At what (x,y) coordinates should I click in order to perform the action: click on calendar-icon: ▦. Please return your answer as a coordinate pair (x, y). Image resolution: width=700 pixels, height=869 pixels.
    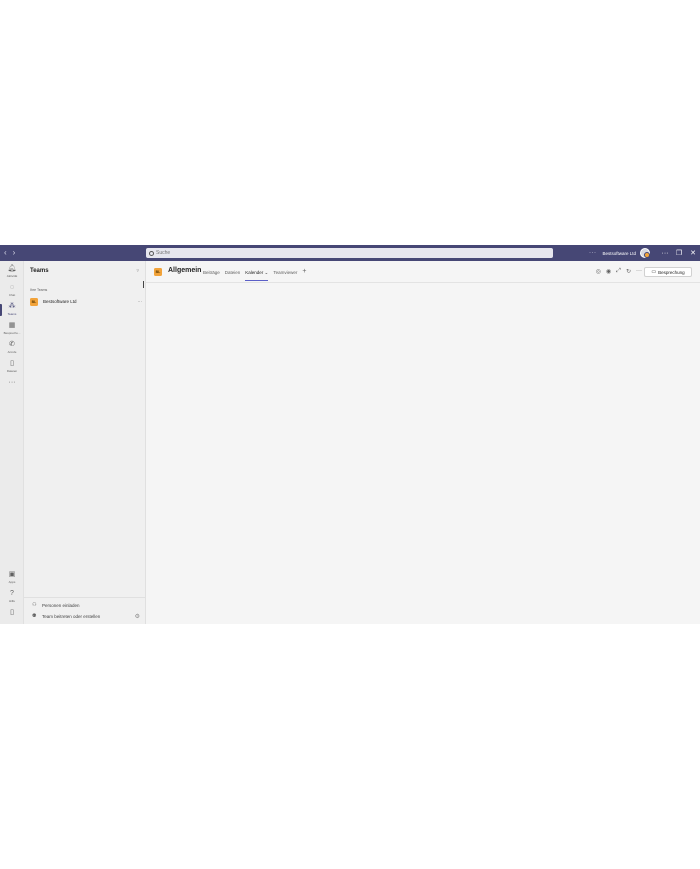
    Looking at the image, I should click on (12, 325).